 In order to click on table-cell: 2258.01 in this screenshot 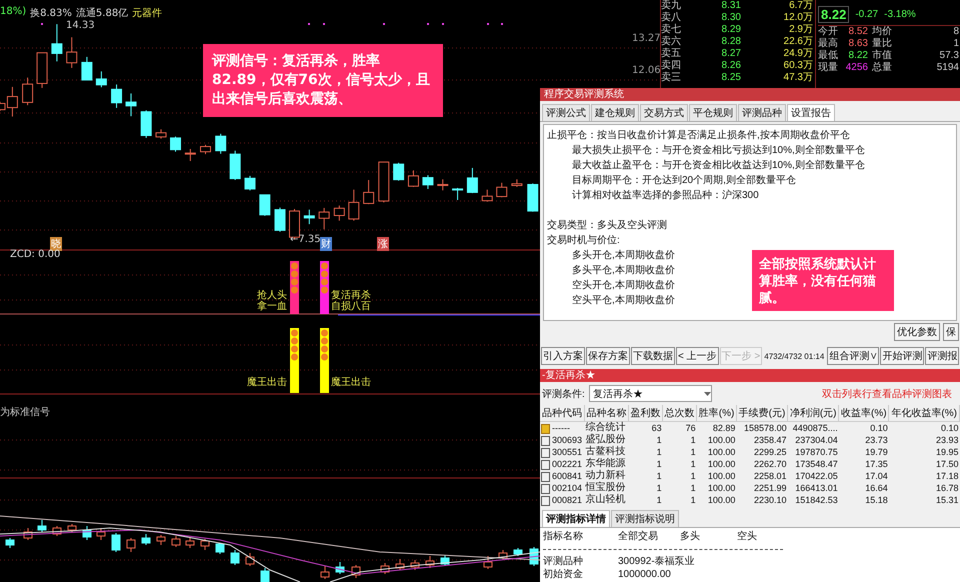, I will do `click(770, 476)`.